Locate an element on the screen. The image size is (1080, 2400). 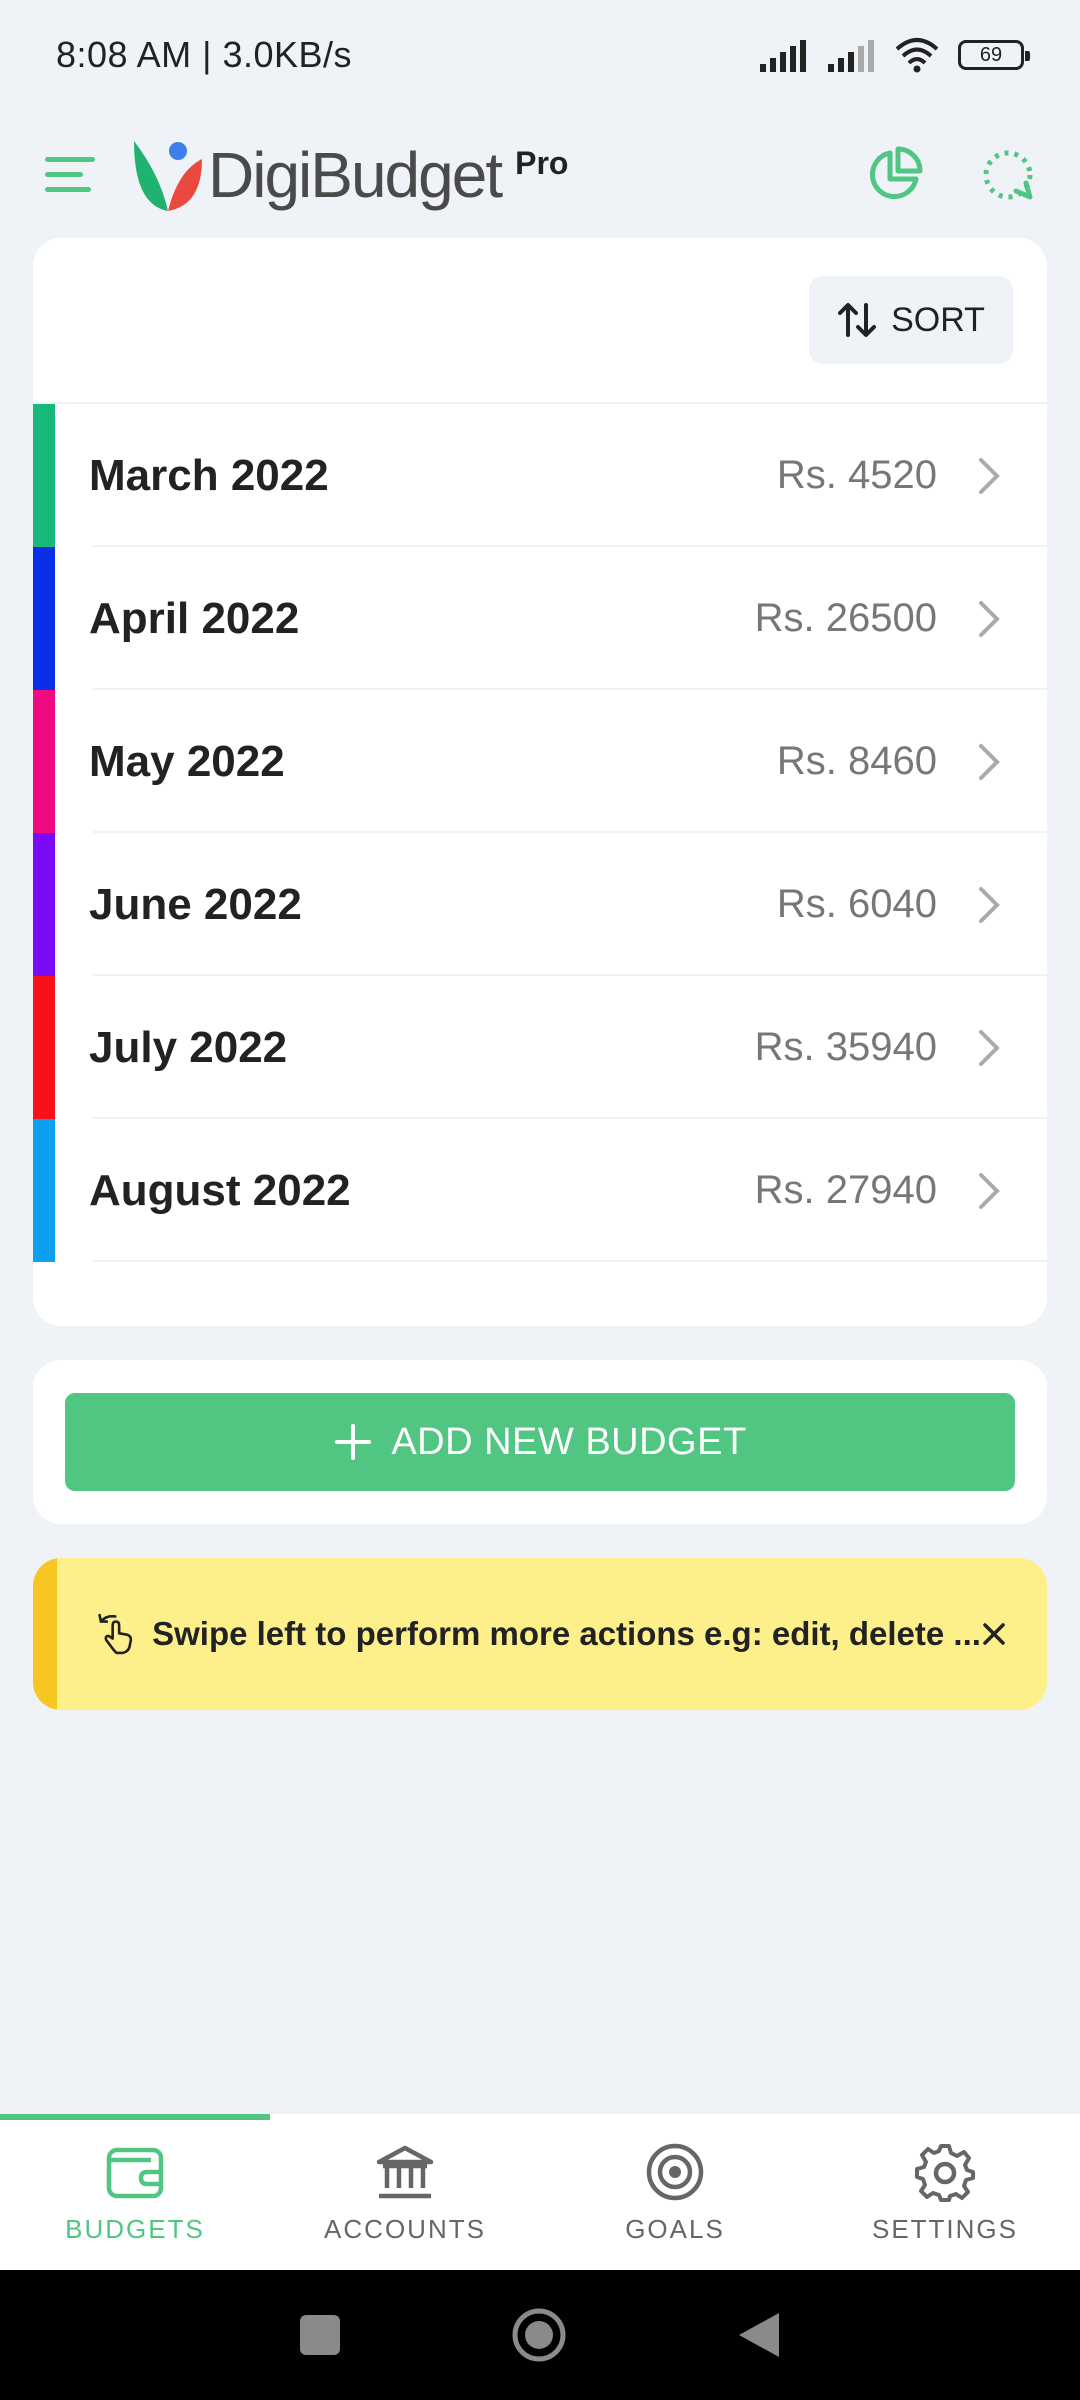
budget-amount: Rs. 35940 is located at coordinates (845, 1047).